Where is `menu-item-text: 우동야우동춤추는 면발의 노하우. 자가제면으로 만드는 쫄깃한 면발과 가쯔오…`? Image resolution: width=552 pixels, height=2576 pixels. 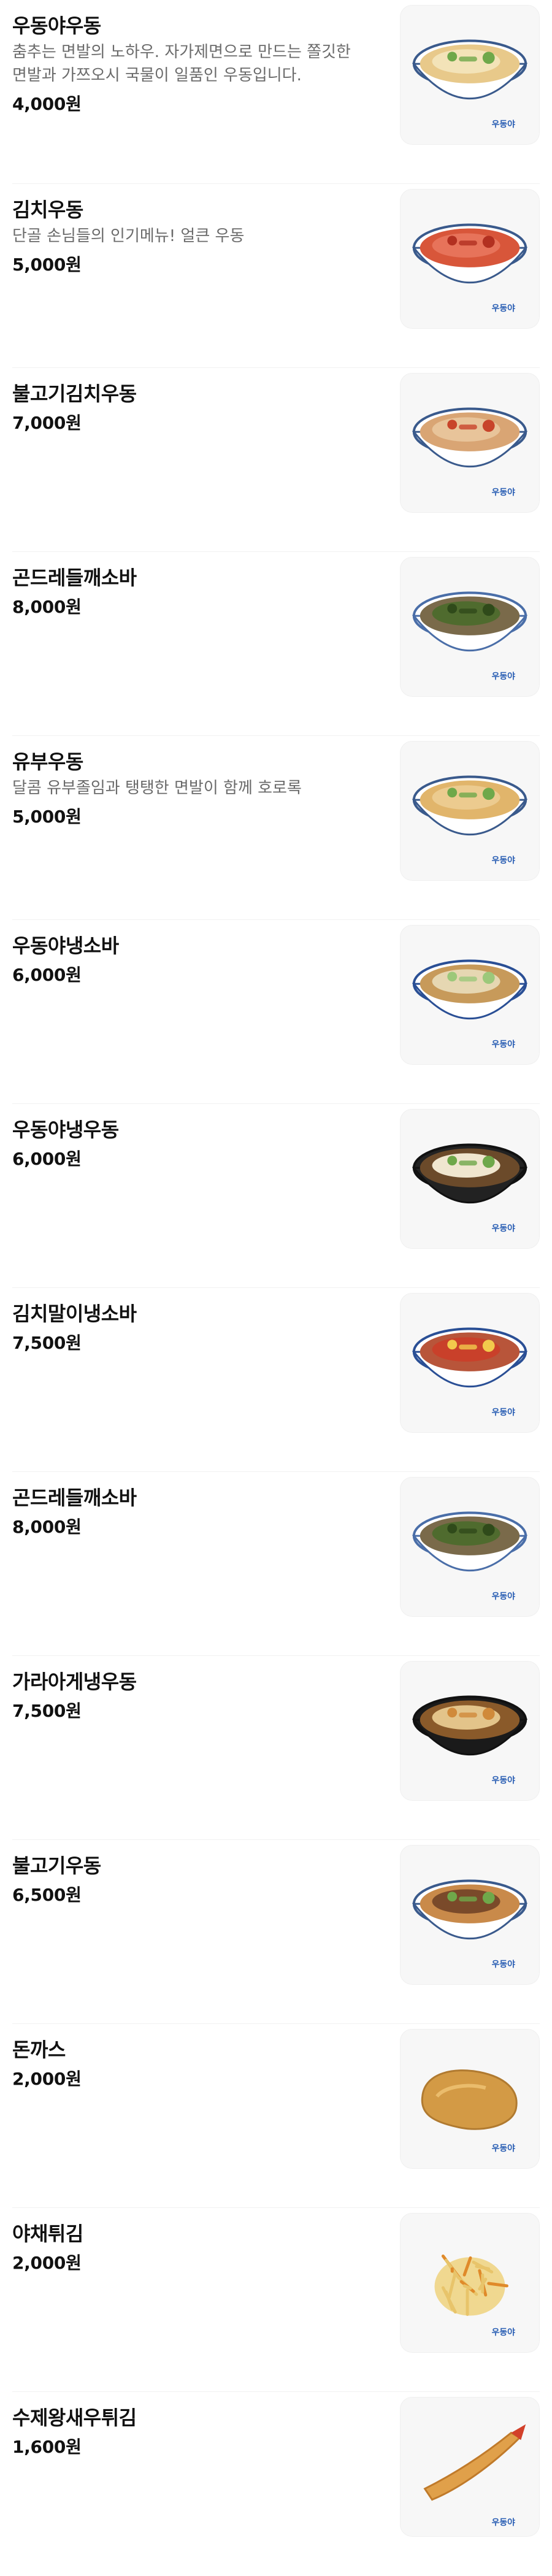
menu-item-text: 우동야우동춤추는 면발의 노하우. 자가제면으로 만드는 쫄깃한 면발과 가쯔오… is located at coordinates (196, 57).